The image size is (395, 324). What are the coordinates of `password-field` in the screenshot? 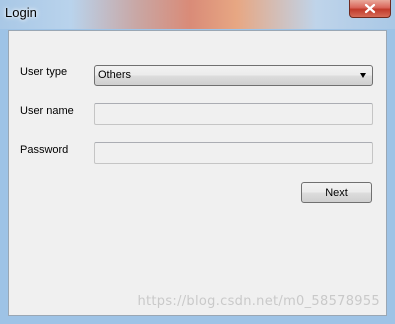 It's located at (233, 153).